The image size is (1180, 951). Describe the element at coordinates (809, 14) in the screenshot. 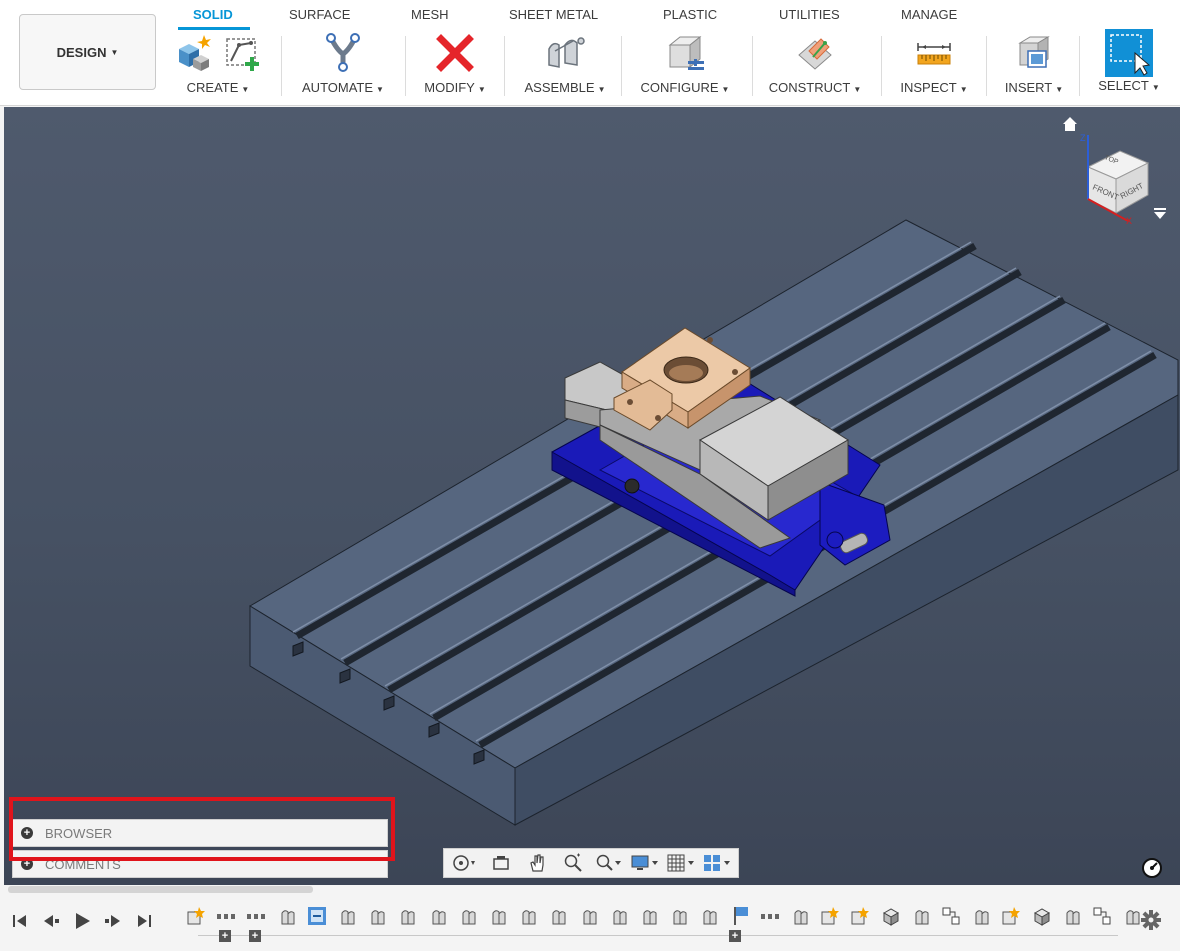

I see `tab-utilities: UTILITIES` at that location.